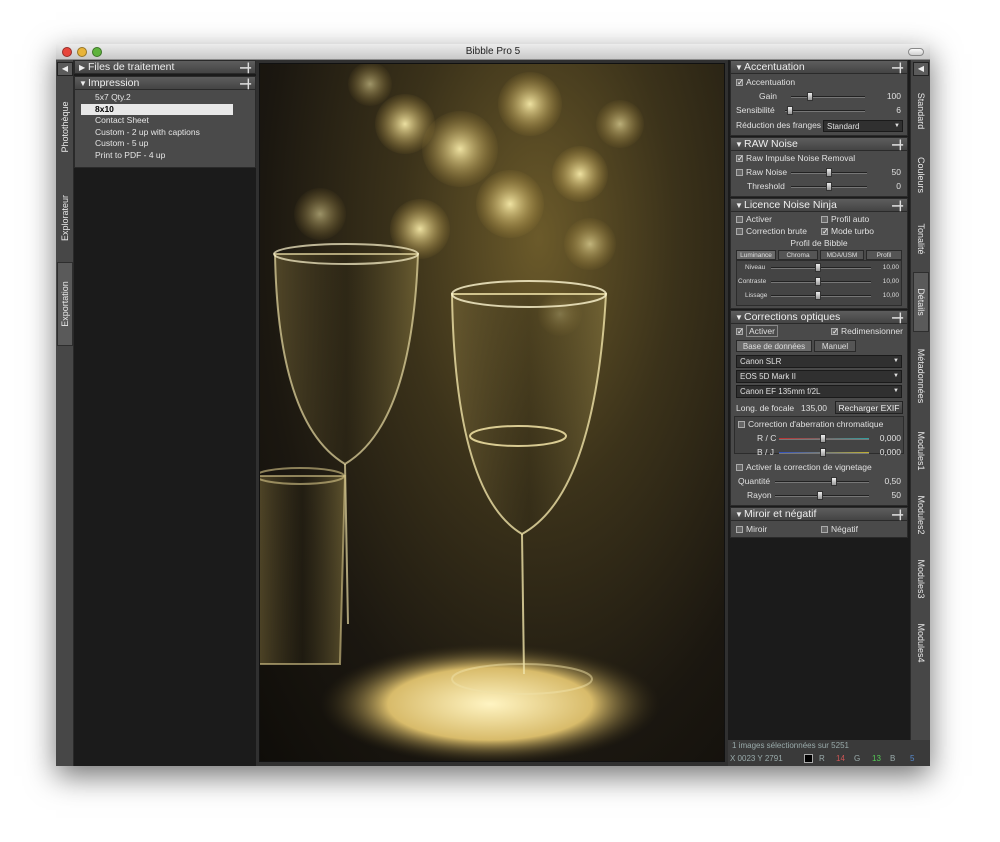 The image size is (1000, 842). I want to click on tab-exportation: Exportation, so click(65, 304).